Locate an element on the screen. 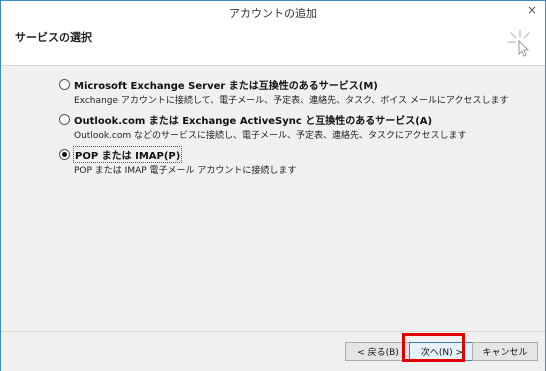 This screenshot has width=546, height=371. close-icon: × is located at coordinates (532, 10).